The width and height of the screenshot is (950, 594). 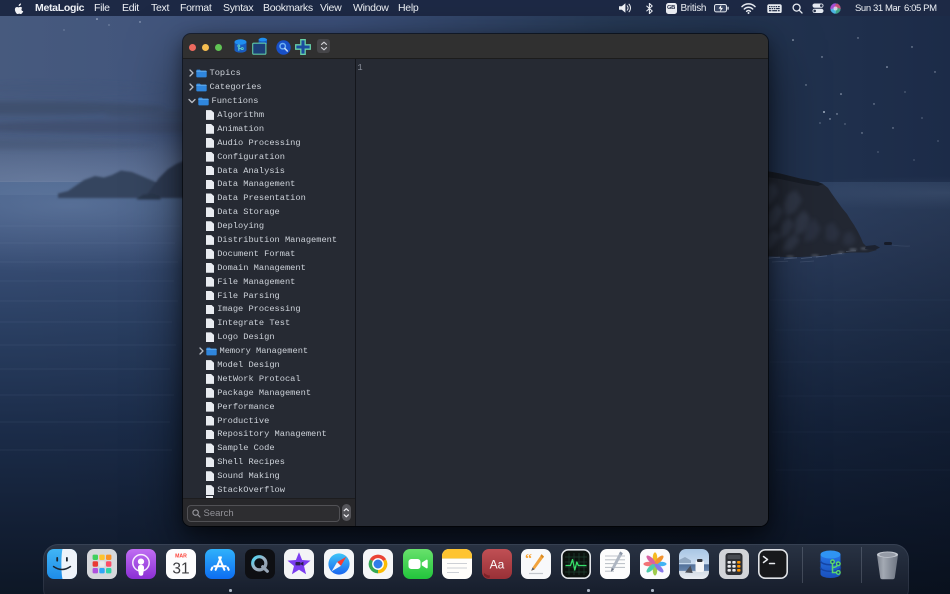 What do you see at coordinates (181, 557) in the screenshot?
I see `svg-text: MAR` at bounding box center [181, 557].